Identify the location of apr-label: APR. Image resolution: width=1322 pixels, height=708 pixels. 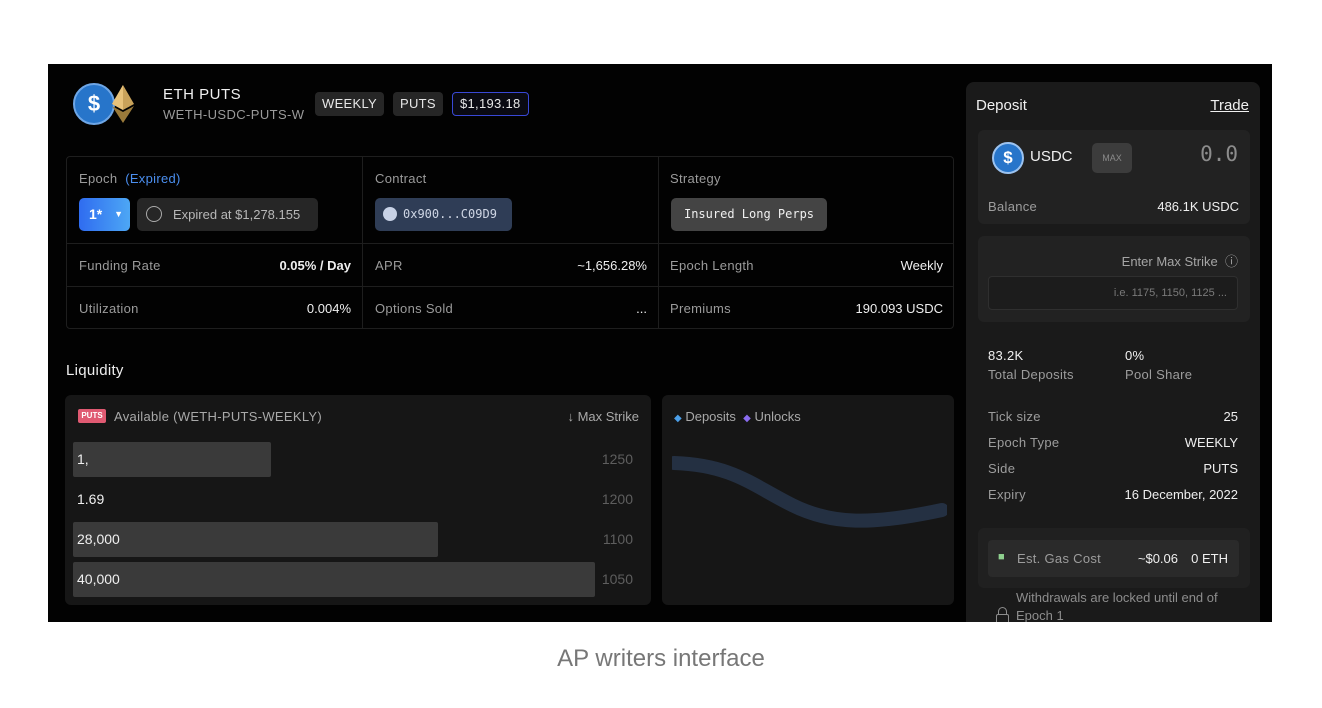
(389, 265).